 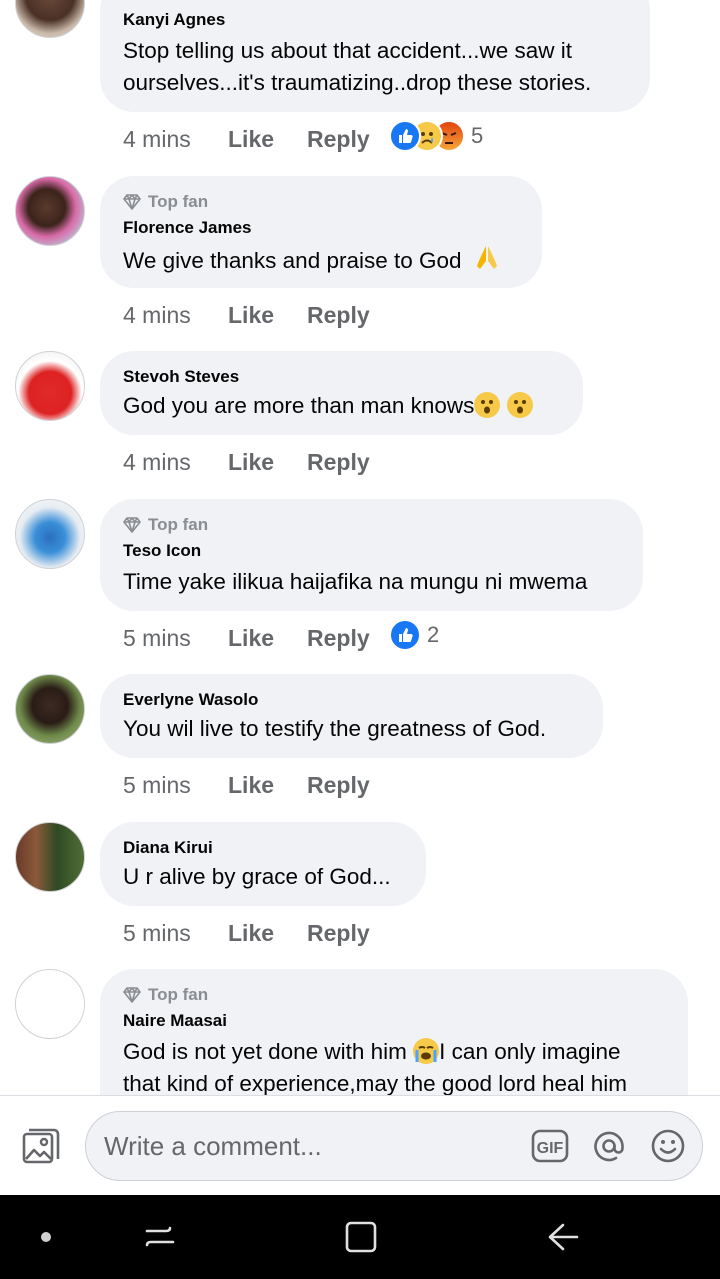 I want to click on photo-icon, so click(x=41, y=1146).